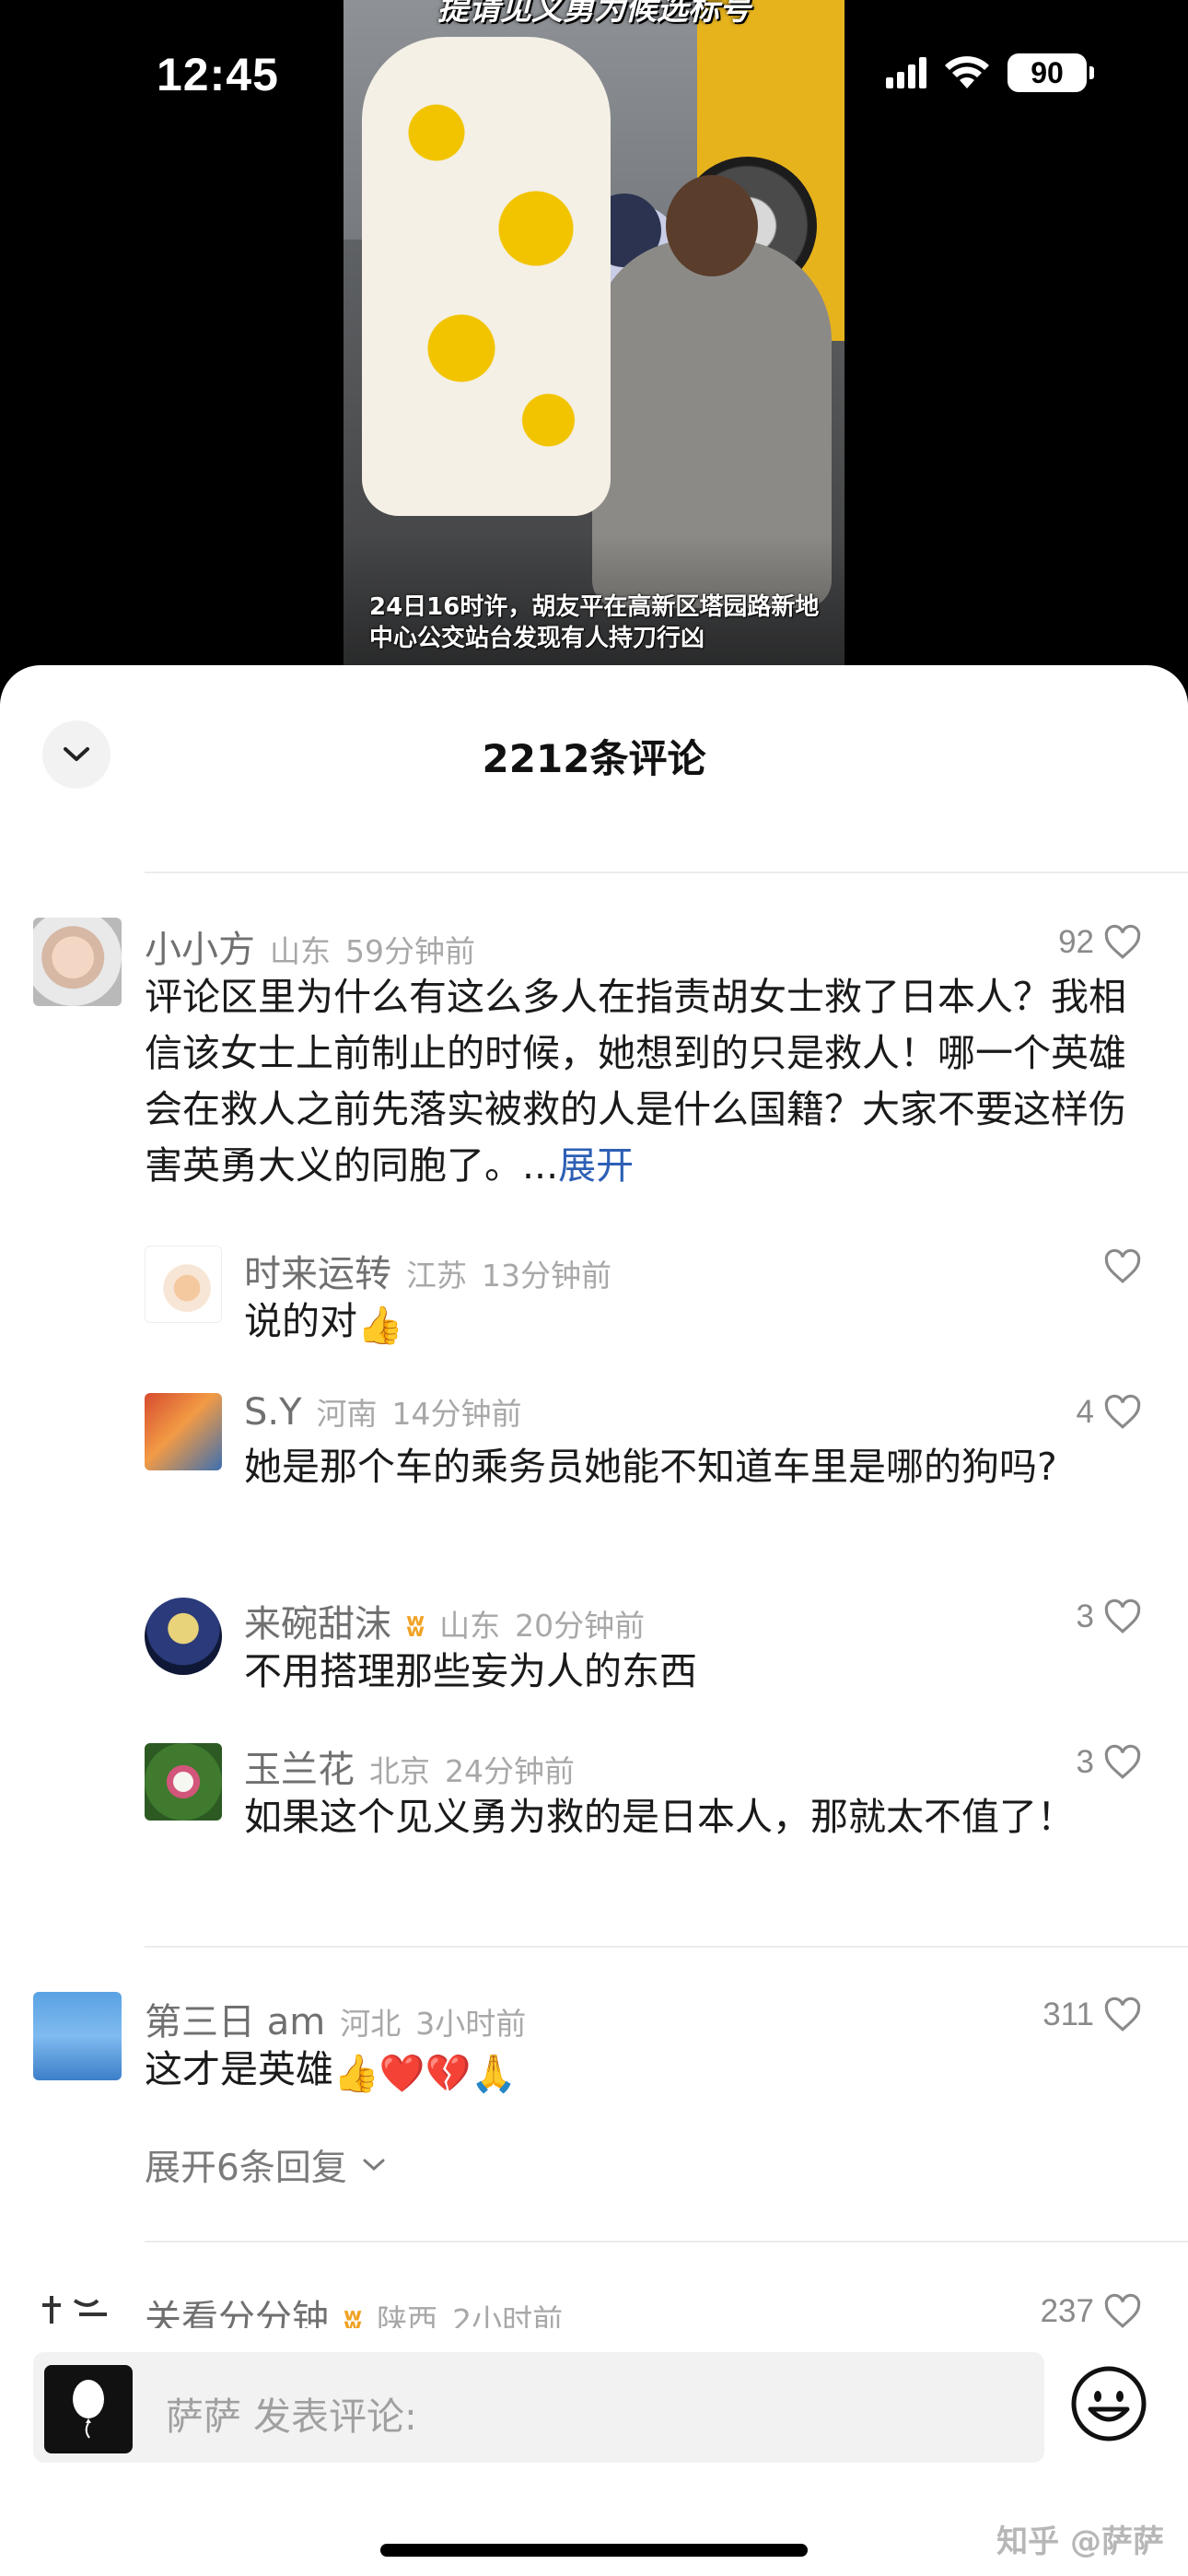 Image resolution: width=1188 pixels, height=2576 pixels. Describe the element at coordinates (235, 2018) in the screenshot. I see `comment-author: 第三日 am` at that location.